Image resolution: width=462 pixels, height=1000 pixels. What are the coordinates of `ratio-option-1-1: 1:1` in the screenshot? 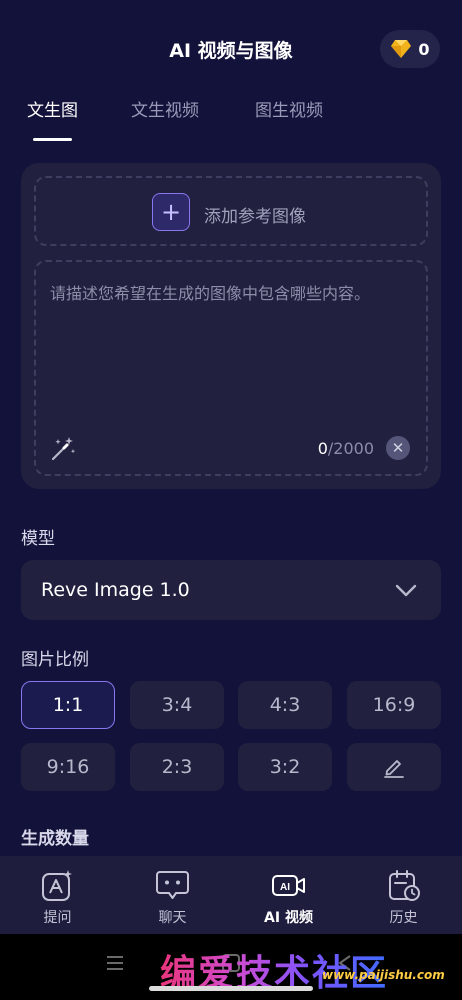 It's located at (68, 705).